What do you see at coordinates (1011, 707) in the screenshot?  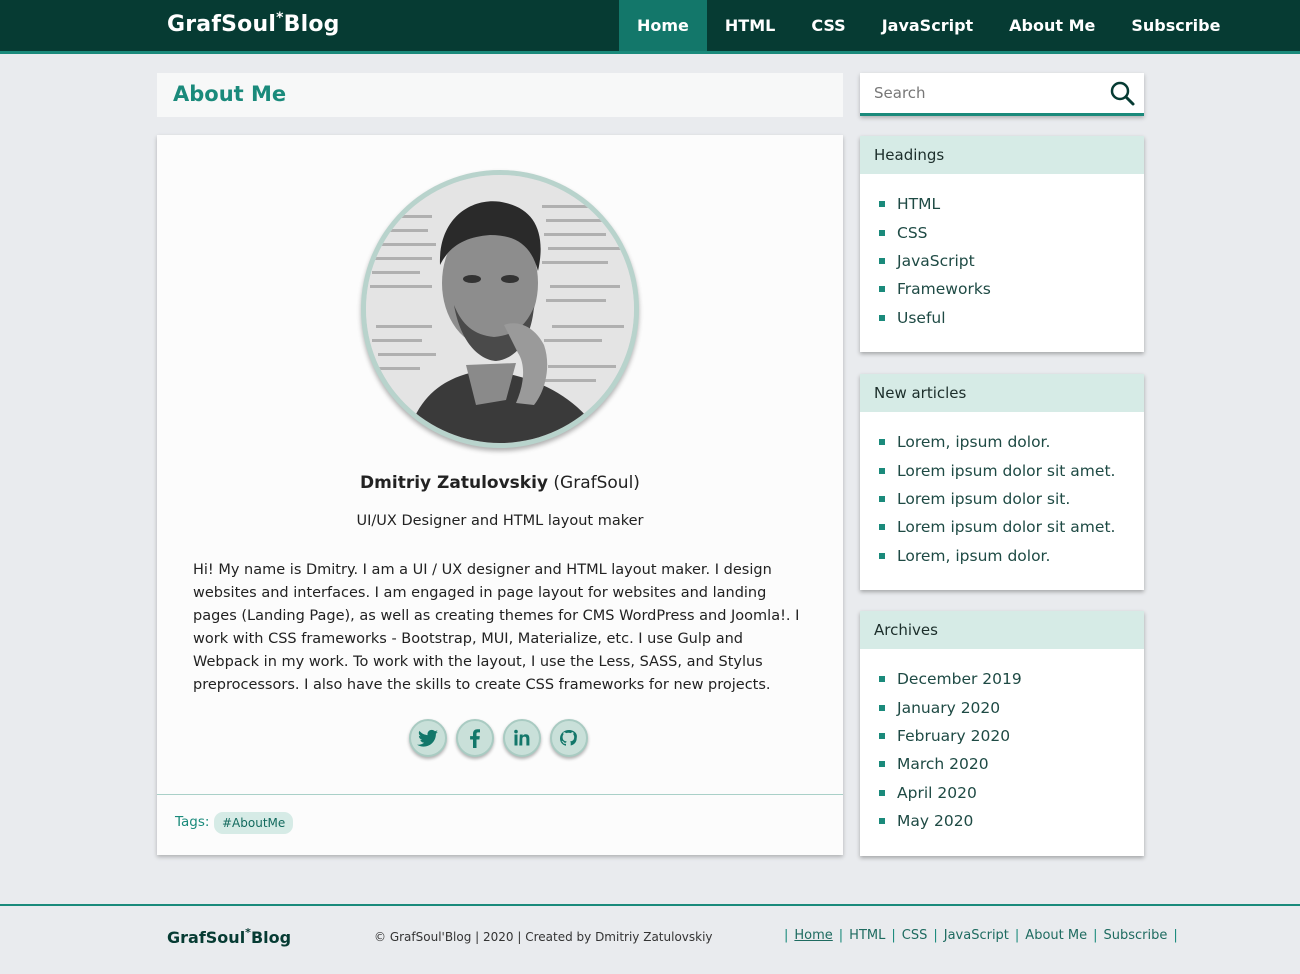 I see `list-item: January 2020` at bounding box center [1011, 707].